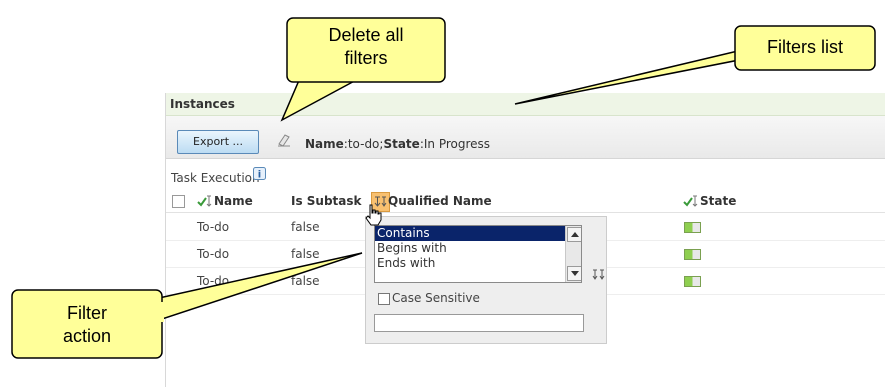 The width and height of the screenshot is (885, 387). Describe the element at coordinates (373, 215) in the screenshot. I see `hand-cursor-icon` at that location.